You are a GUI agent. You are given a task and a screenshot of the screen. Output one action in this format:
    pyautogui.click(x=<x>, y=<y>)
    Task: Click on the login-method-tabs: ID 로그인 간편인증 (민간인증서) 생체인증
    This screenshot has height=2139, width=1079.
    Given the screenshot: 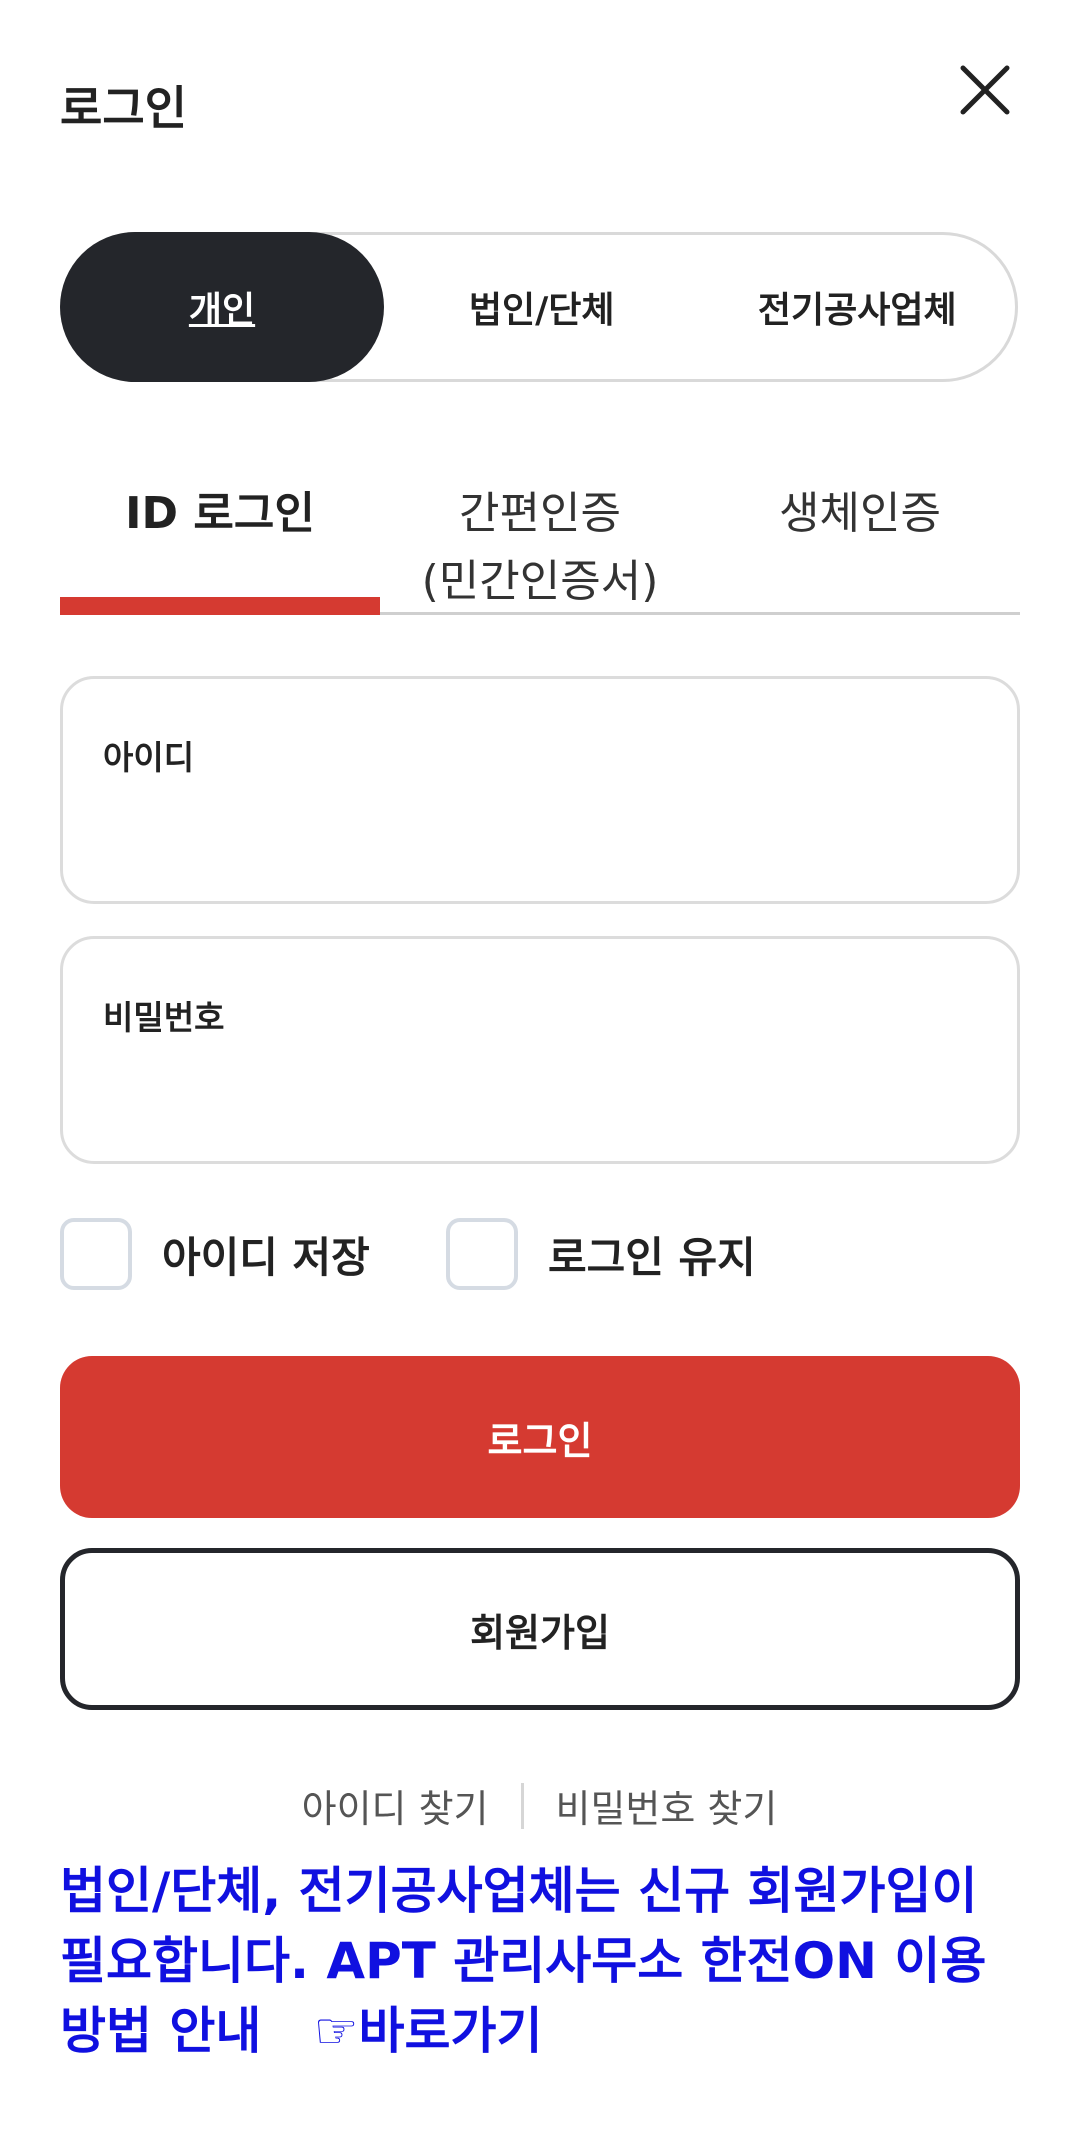 What is the action you would take?
    pyautogui.click(x=540, y=542)
    